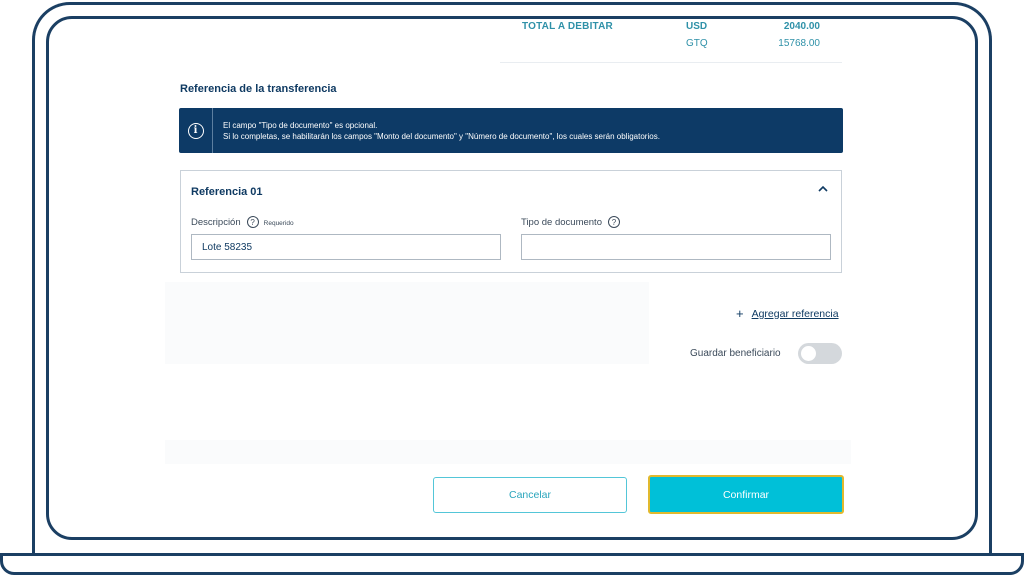  Describe the element at coordinates (808, 353) in the screenshot. I see `toggle-knob` at that location.